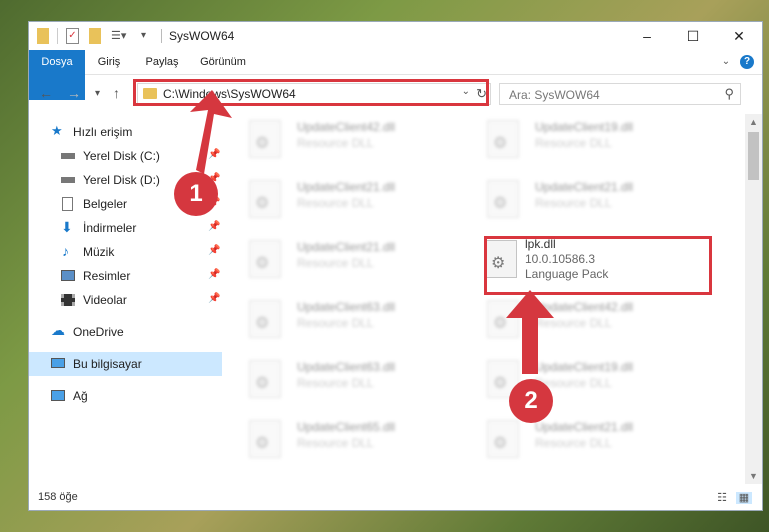 This screenshot has width=769, height=532. Describe the element at coordinates (530, 332) in the screenshot. I see `arrow-two` at that location.